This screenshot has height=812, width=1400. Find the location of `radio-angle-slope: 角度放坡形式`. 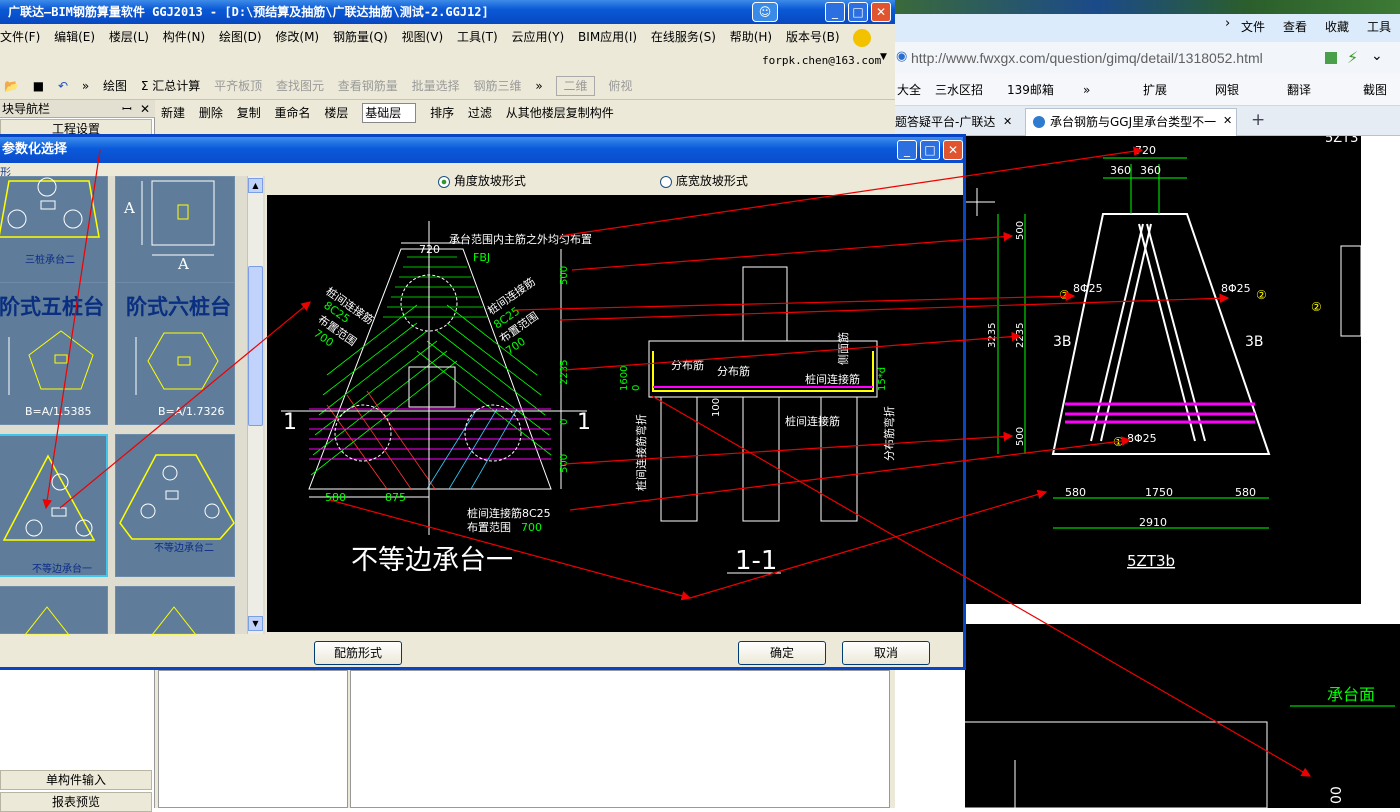

radio-angle-slope: 角度放坡形式 is located at coordinates (482, 181).